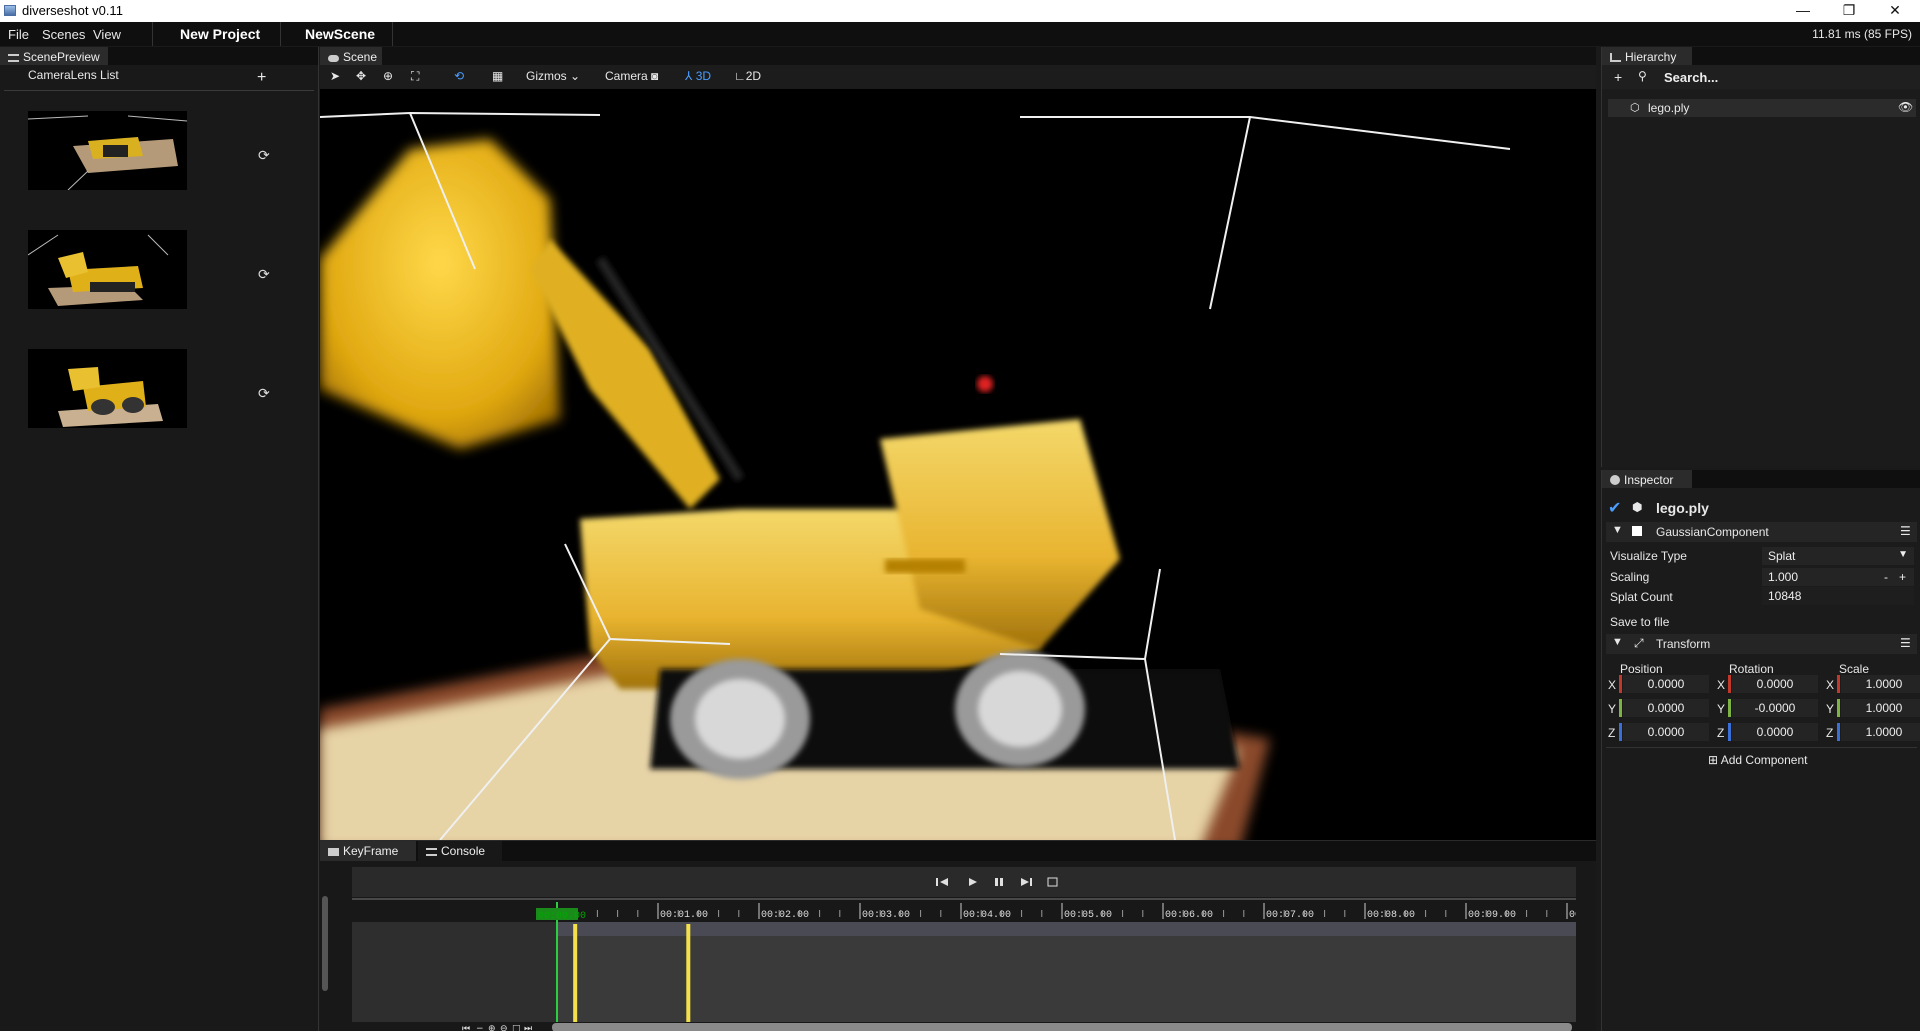 This screenshot has height=1031, width=1920. What do you see at coordinates (1782, 556) in the screenshot?
I see `visualize-type-value: Splat` at bounding box center [1782, 556].